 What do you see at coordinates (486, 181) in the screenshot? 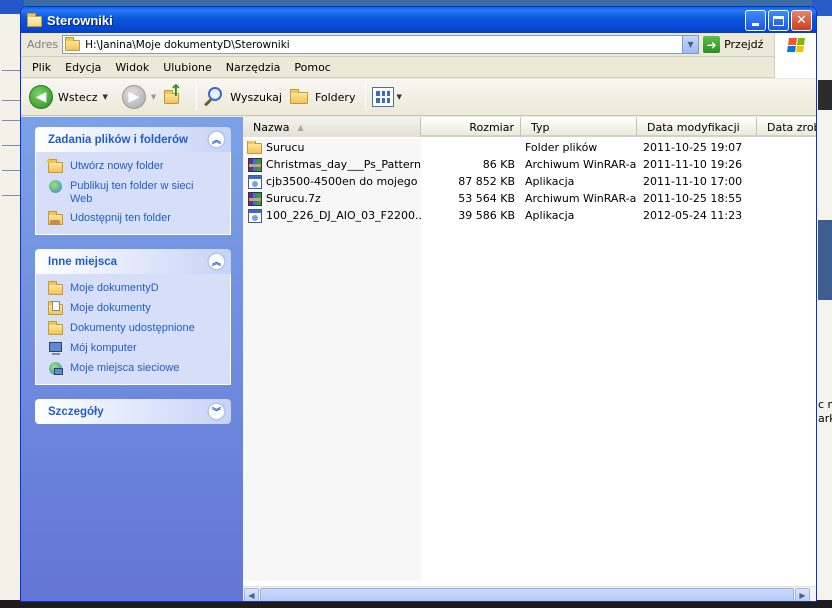
I see `file-size: 87 852 KB` at bounding box center [486, 181].